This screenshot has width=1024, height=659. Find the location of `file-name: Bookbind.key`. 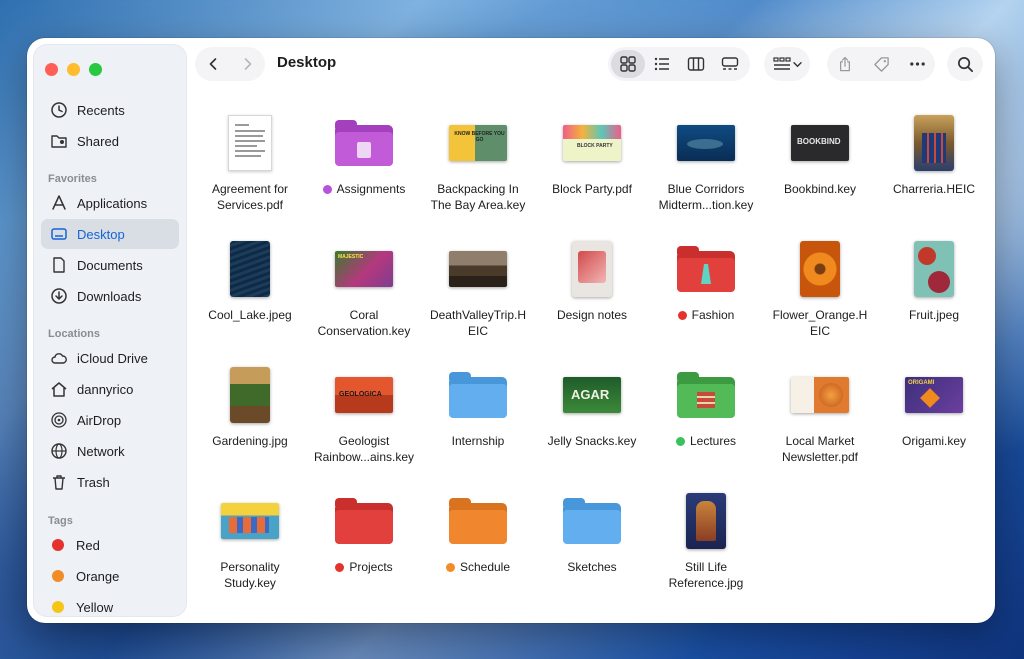

file-name: Bookbind.key is located at coordinates (820, 189).